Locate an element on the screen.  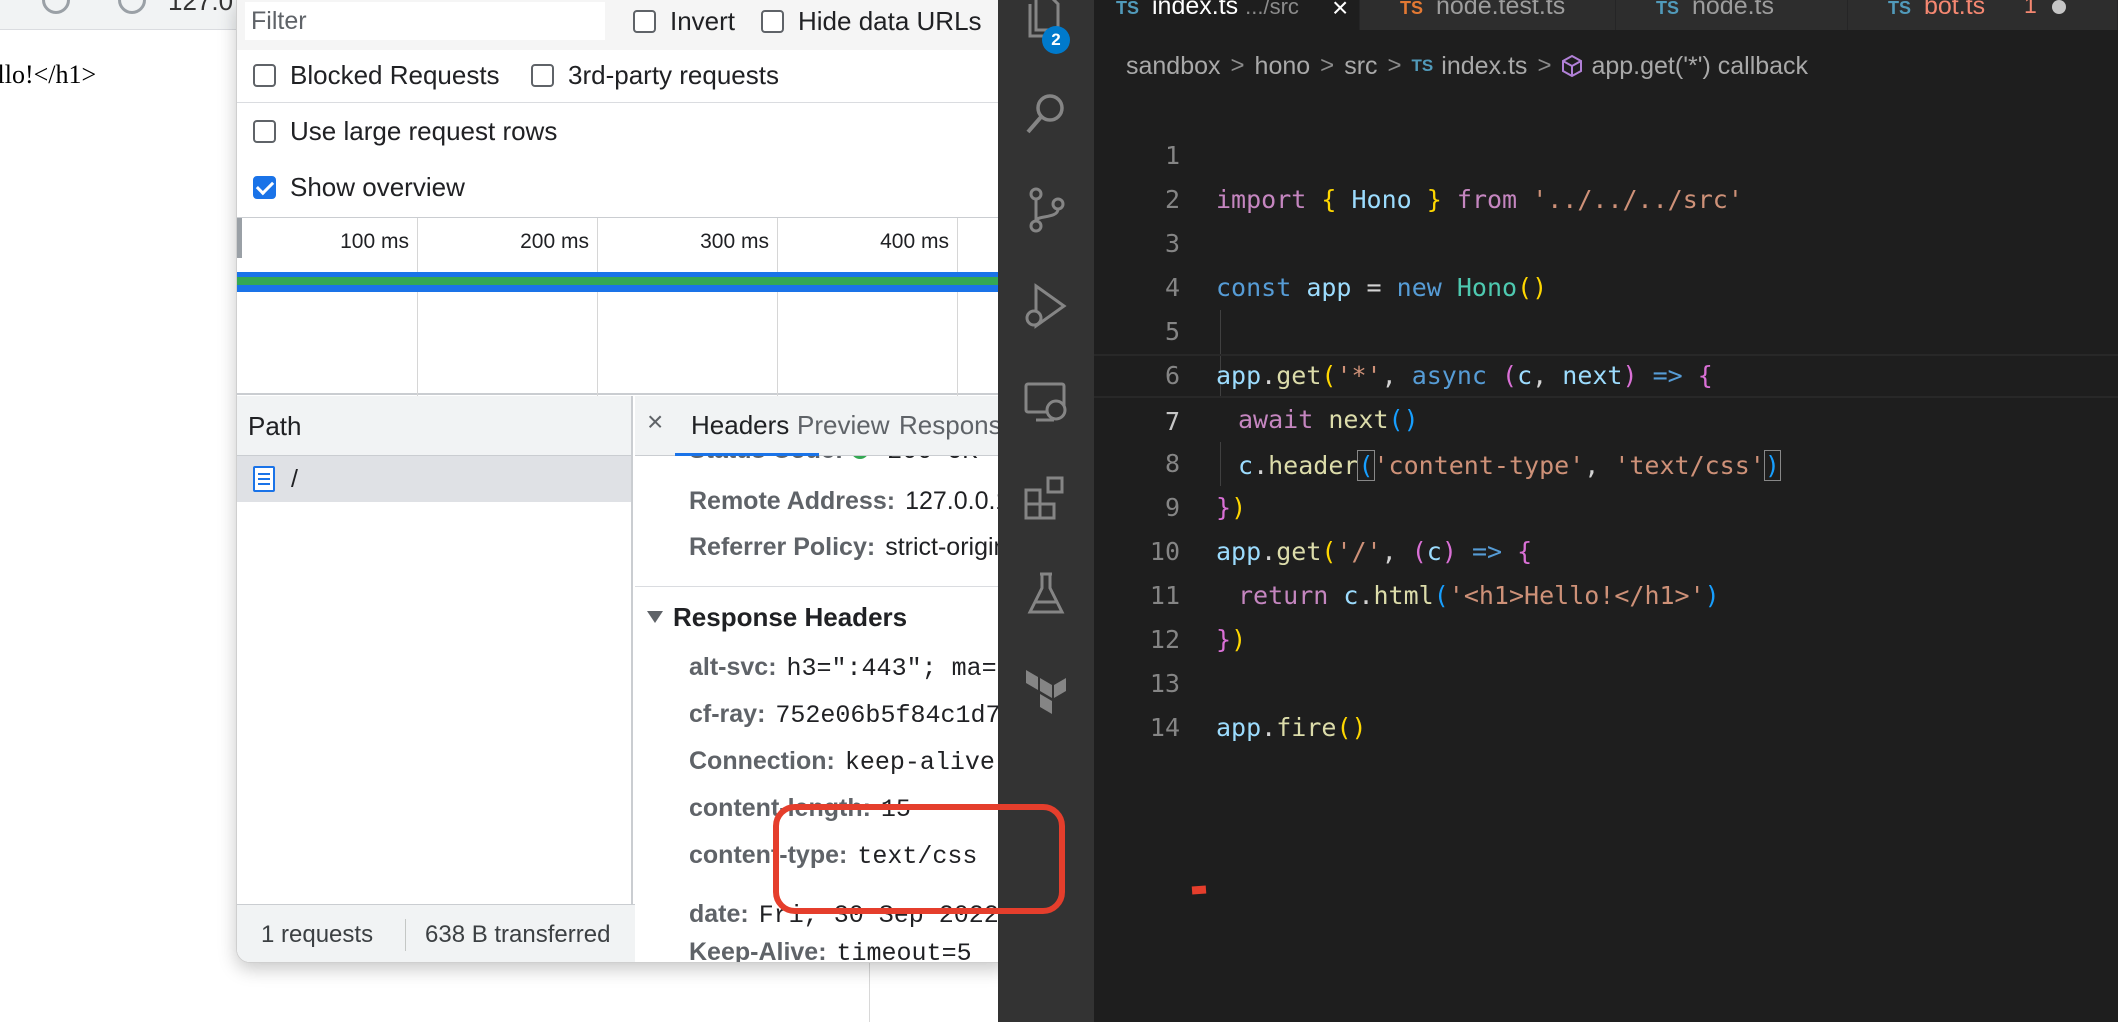
source-control-icon is located at coordinates (1046, 210).